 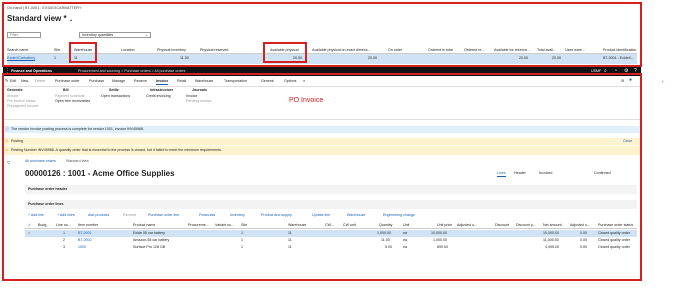 I want to click on highlight-warehouse-column, so click(x=83, y=52).